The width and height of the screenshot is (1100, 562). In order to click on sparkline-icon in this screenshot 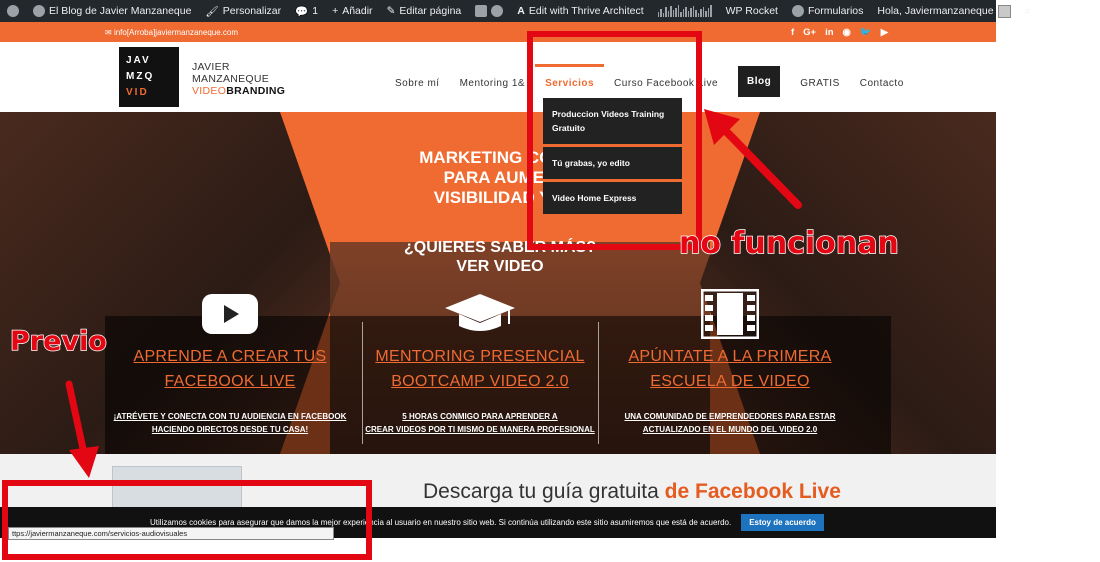, I will do `click(684, 11)`.